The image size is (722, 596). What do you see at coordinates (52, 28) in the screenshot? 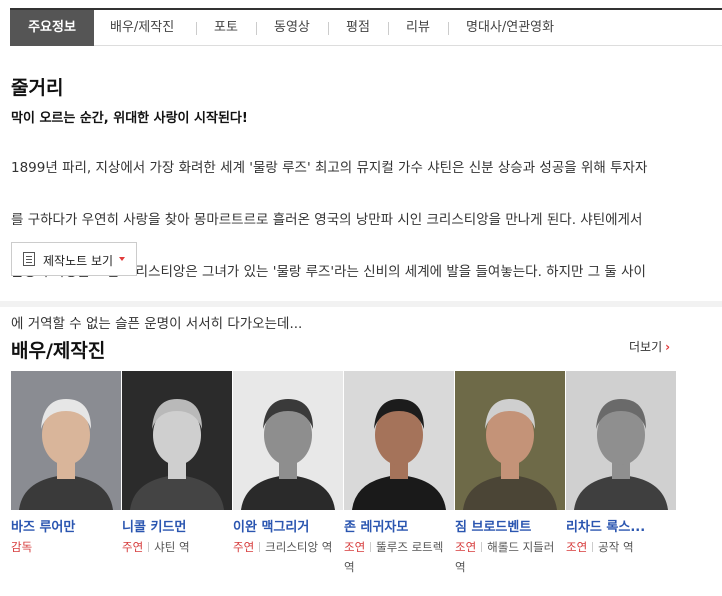
I see `tab-main-info: 주요정보` at bounding box center [52, 28].